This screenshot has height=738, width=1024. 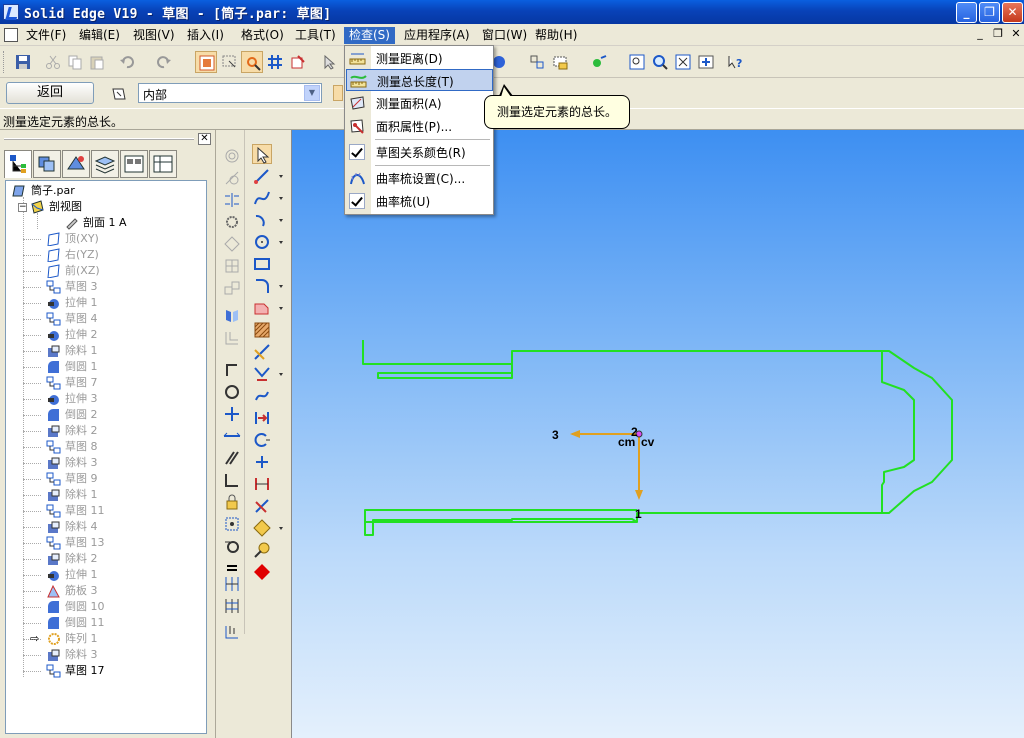 I want to click on cut-button, so click(x=53, y=62).